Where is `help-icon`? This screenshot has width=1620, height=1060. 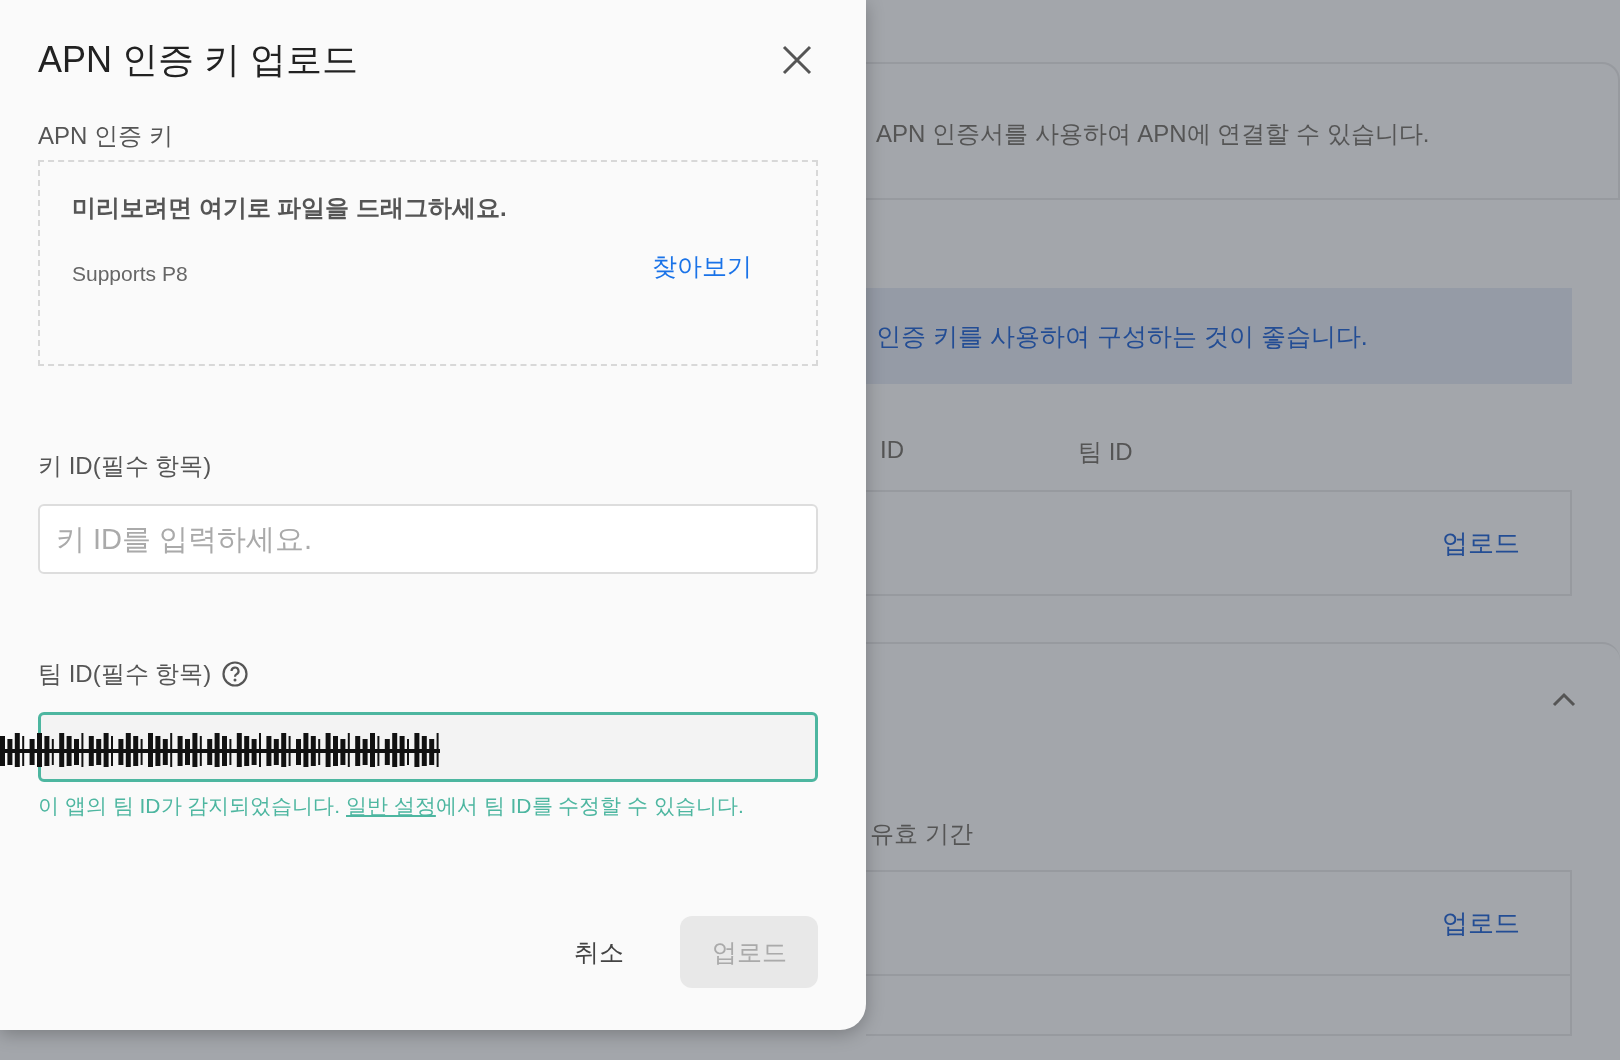 help-icon is located at coordinates (235, 674).